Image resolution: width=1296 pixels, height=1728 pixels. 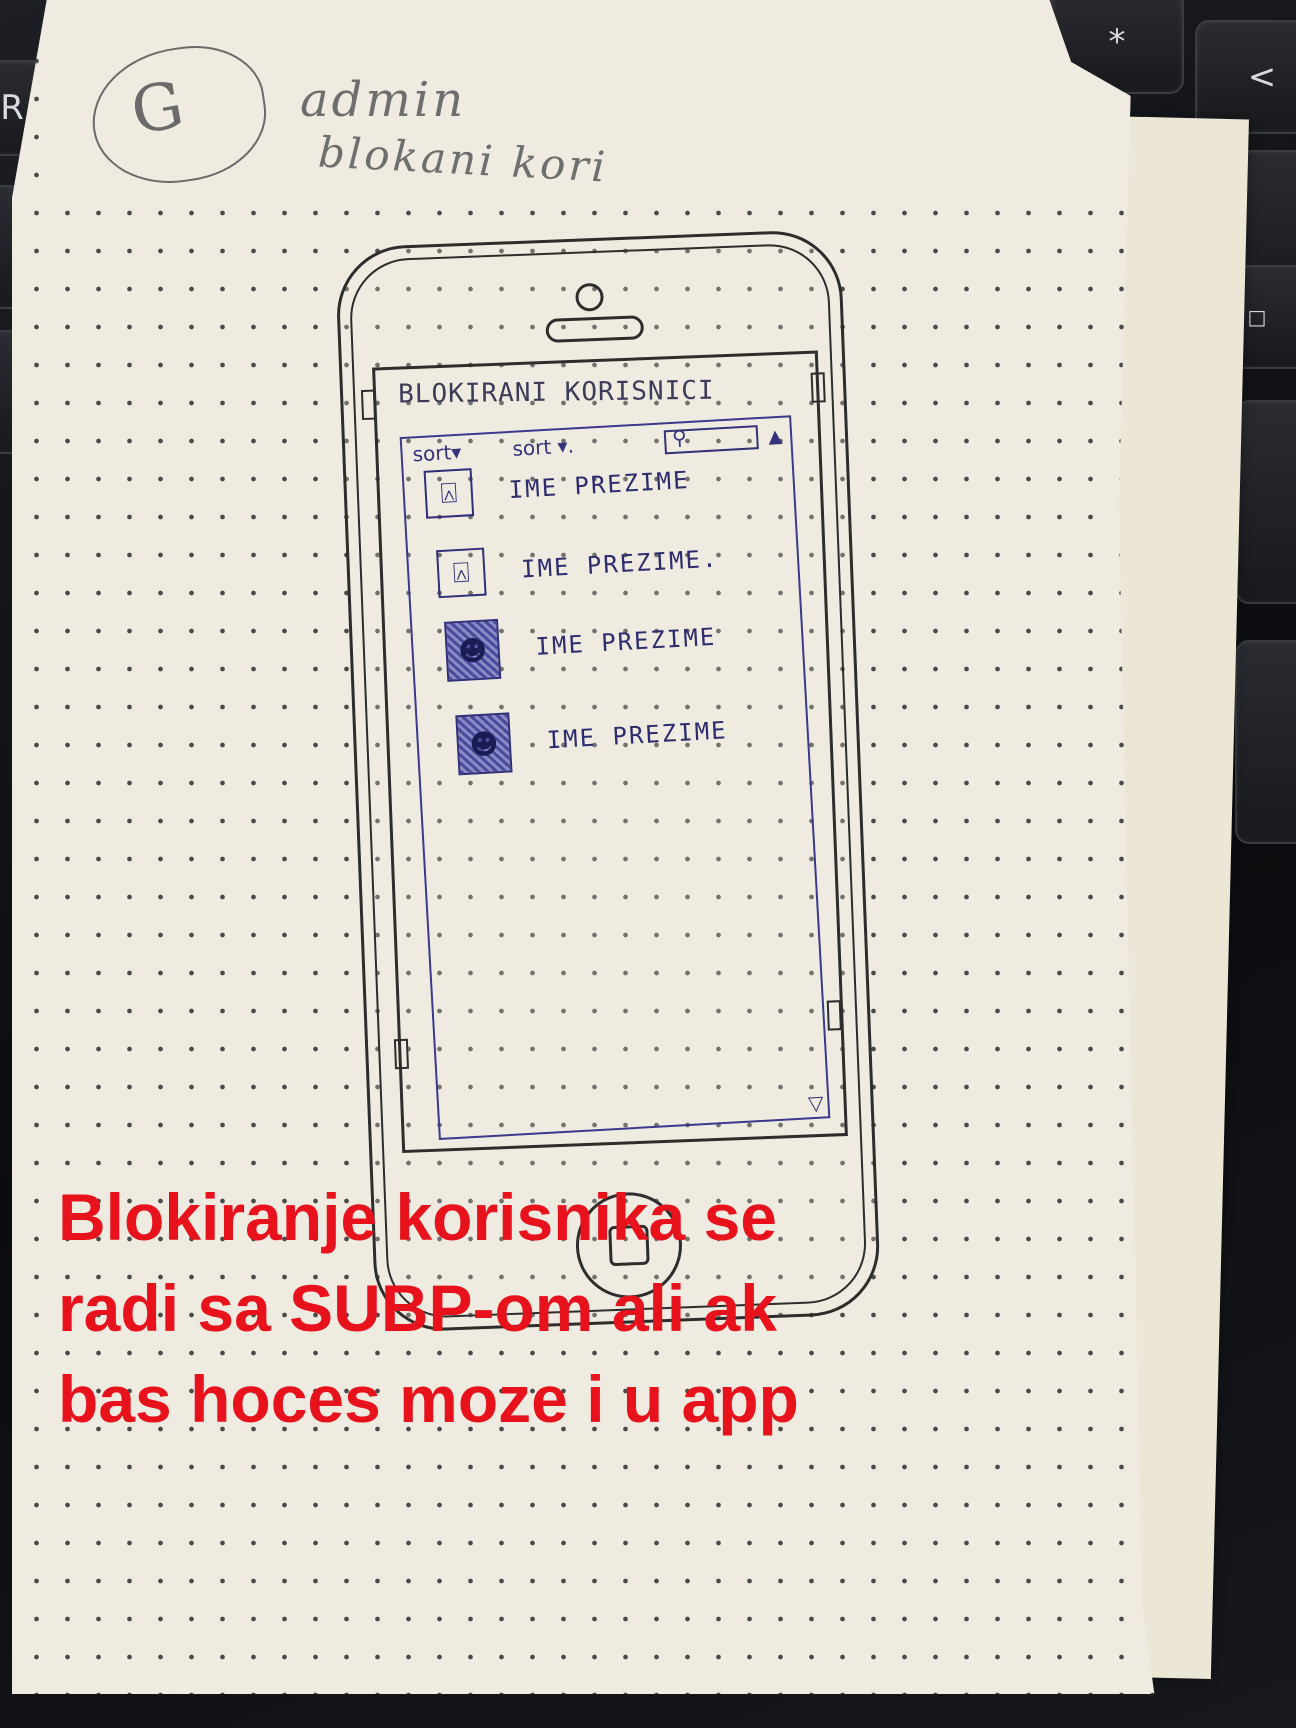 I want to click on sort-dropdown-secondary: sort ▾., so click(x=543, y=446).